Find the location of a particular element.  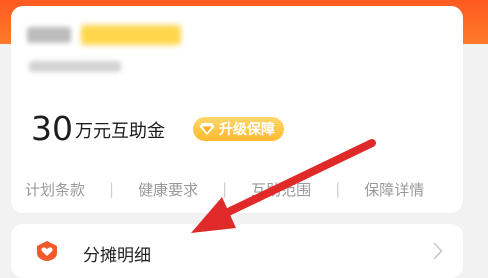

annotation-arrow is located at coordinates (283, 186).